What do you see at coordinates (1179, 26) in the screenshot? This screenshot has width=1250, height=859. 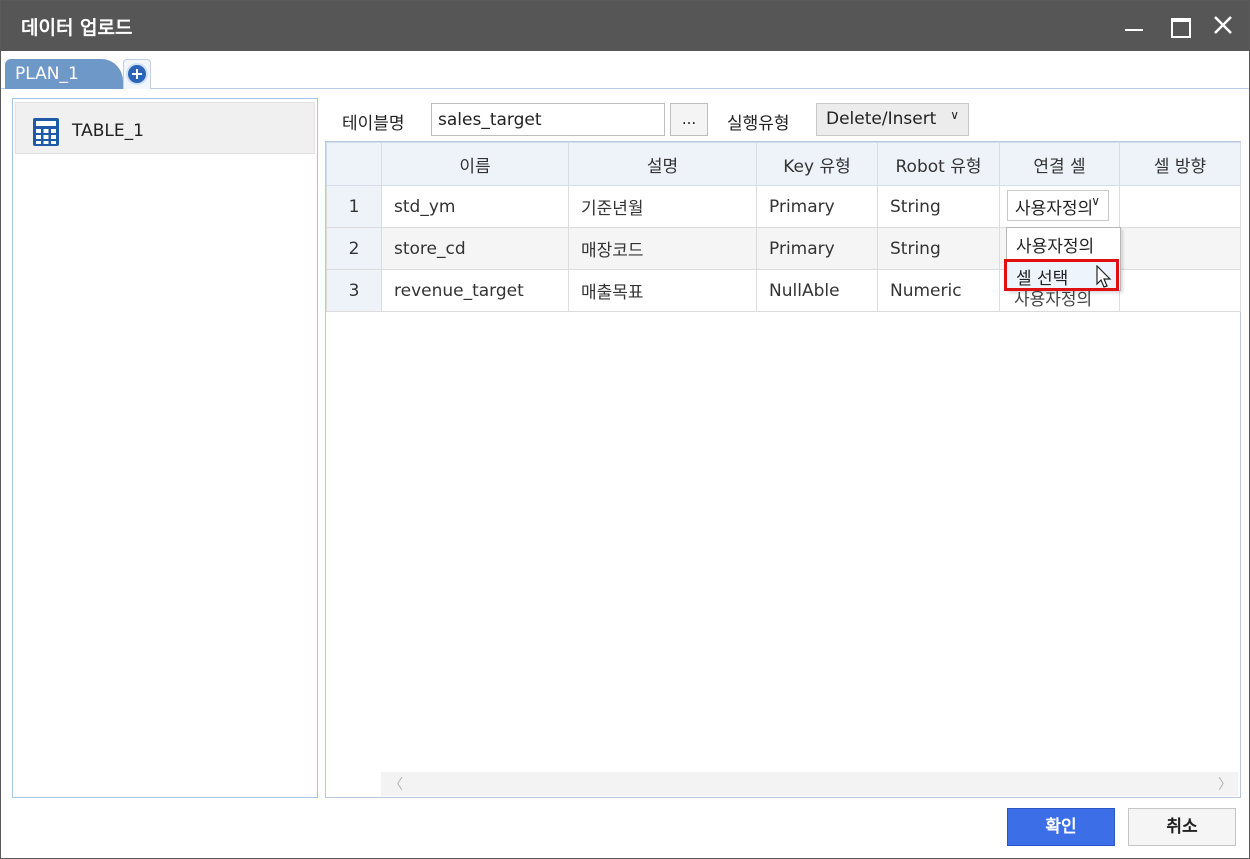 I see `maximize-icon` at bounding box center [1179, 26].